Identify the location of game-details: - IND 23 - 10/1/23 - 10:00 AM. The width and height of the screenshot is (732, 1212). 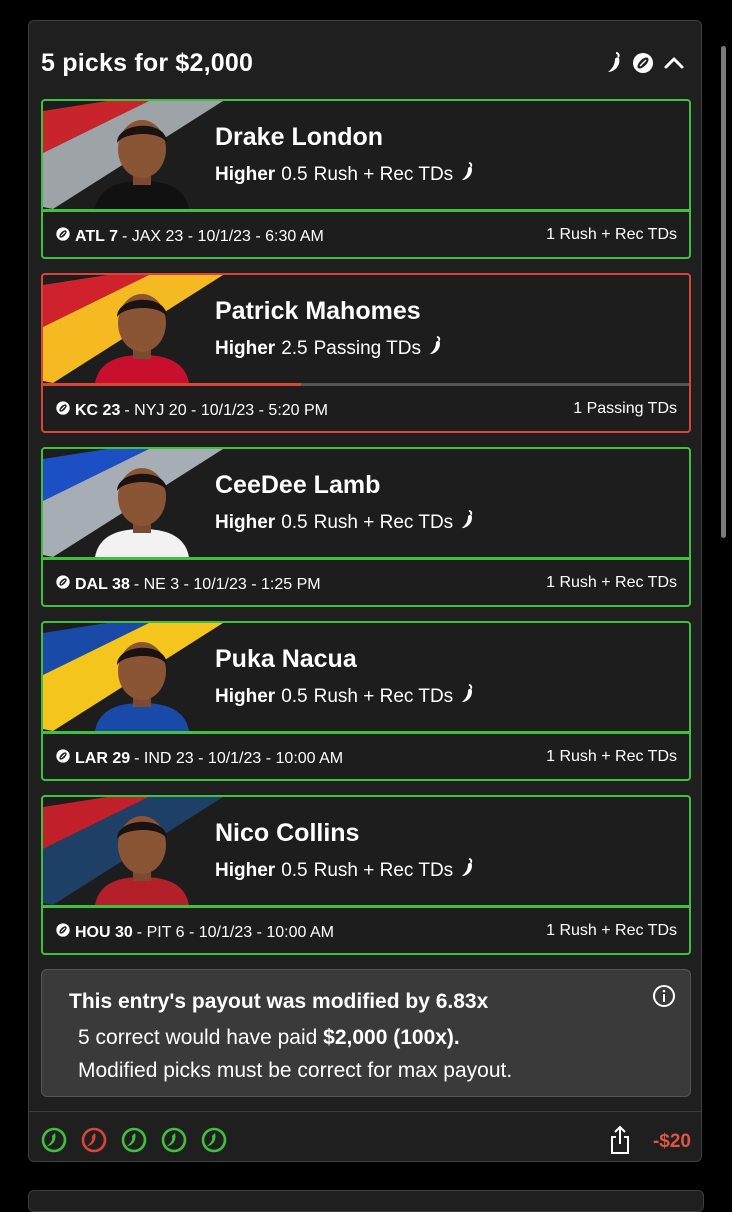
(239, 758).